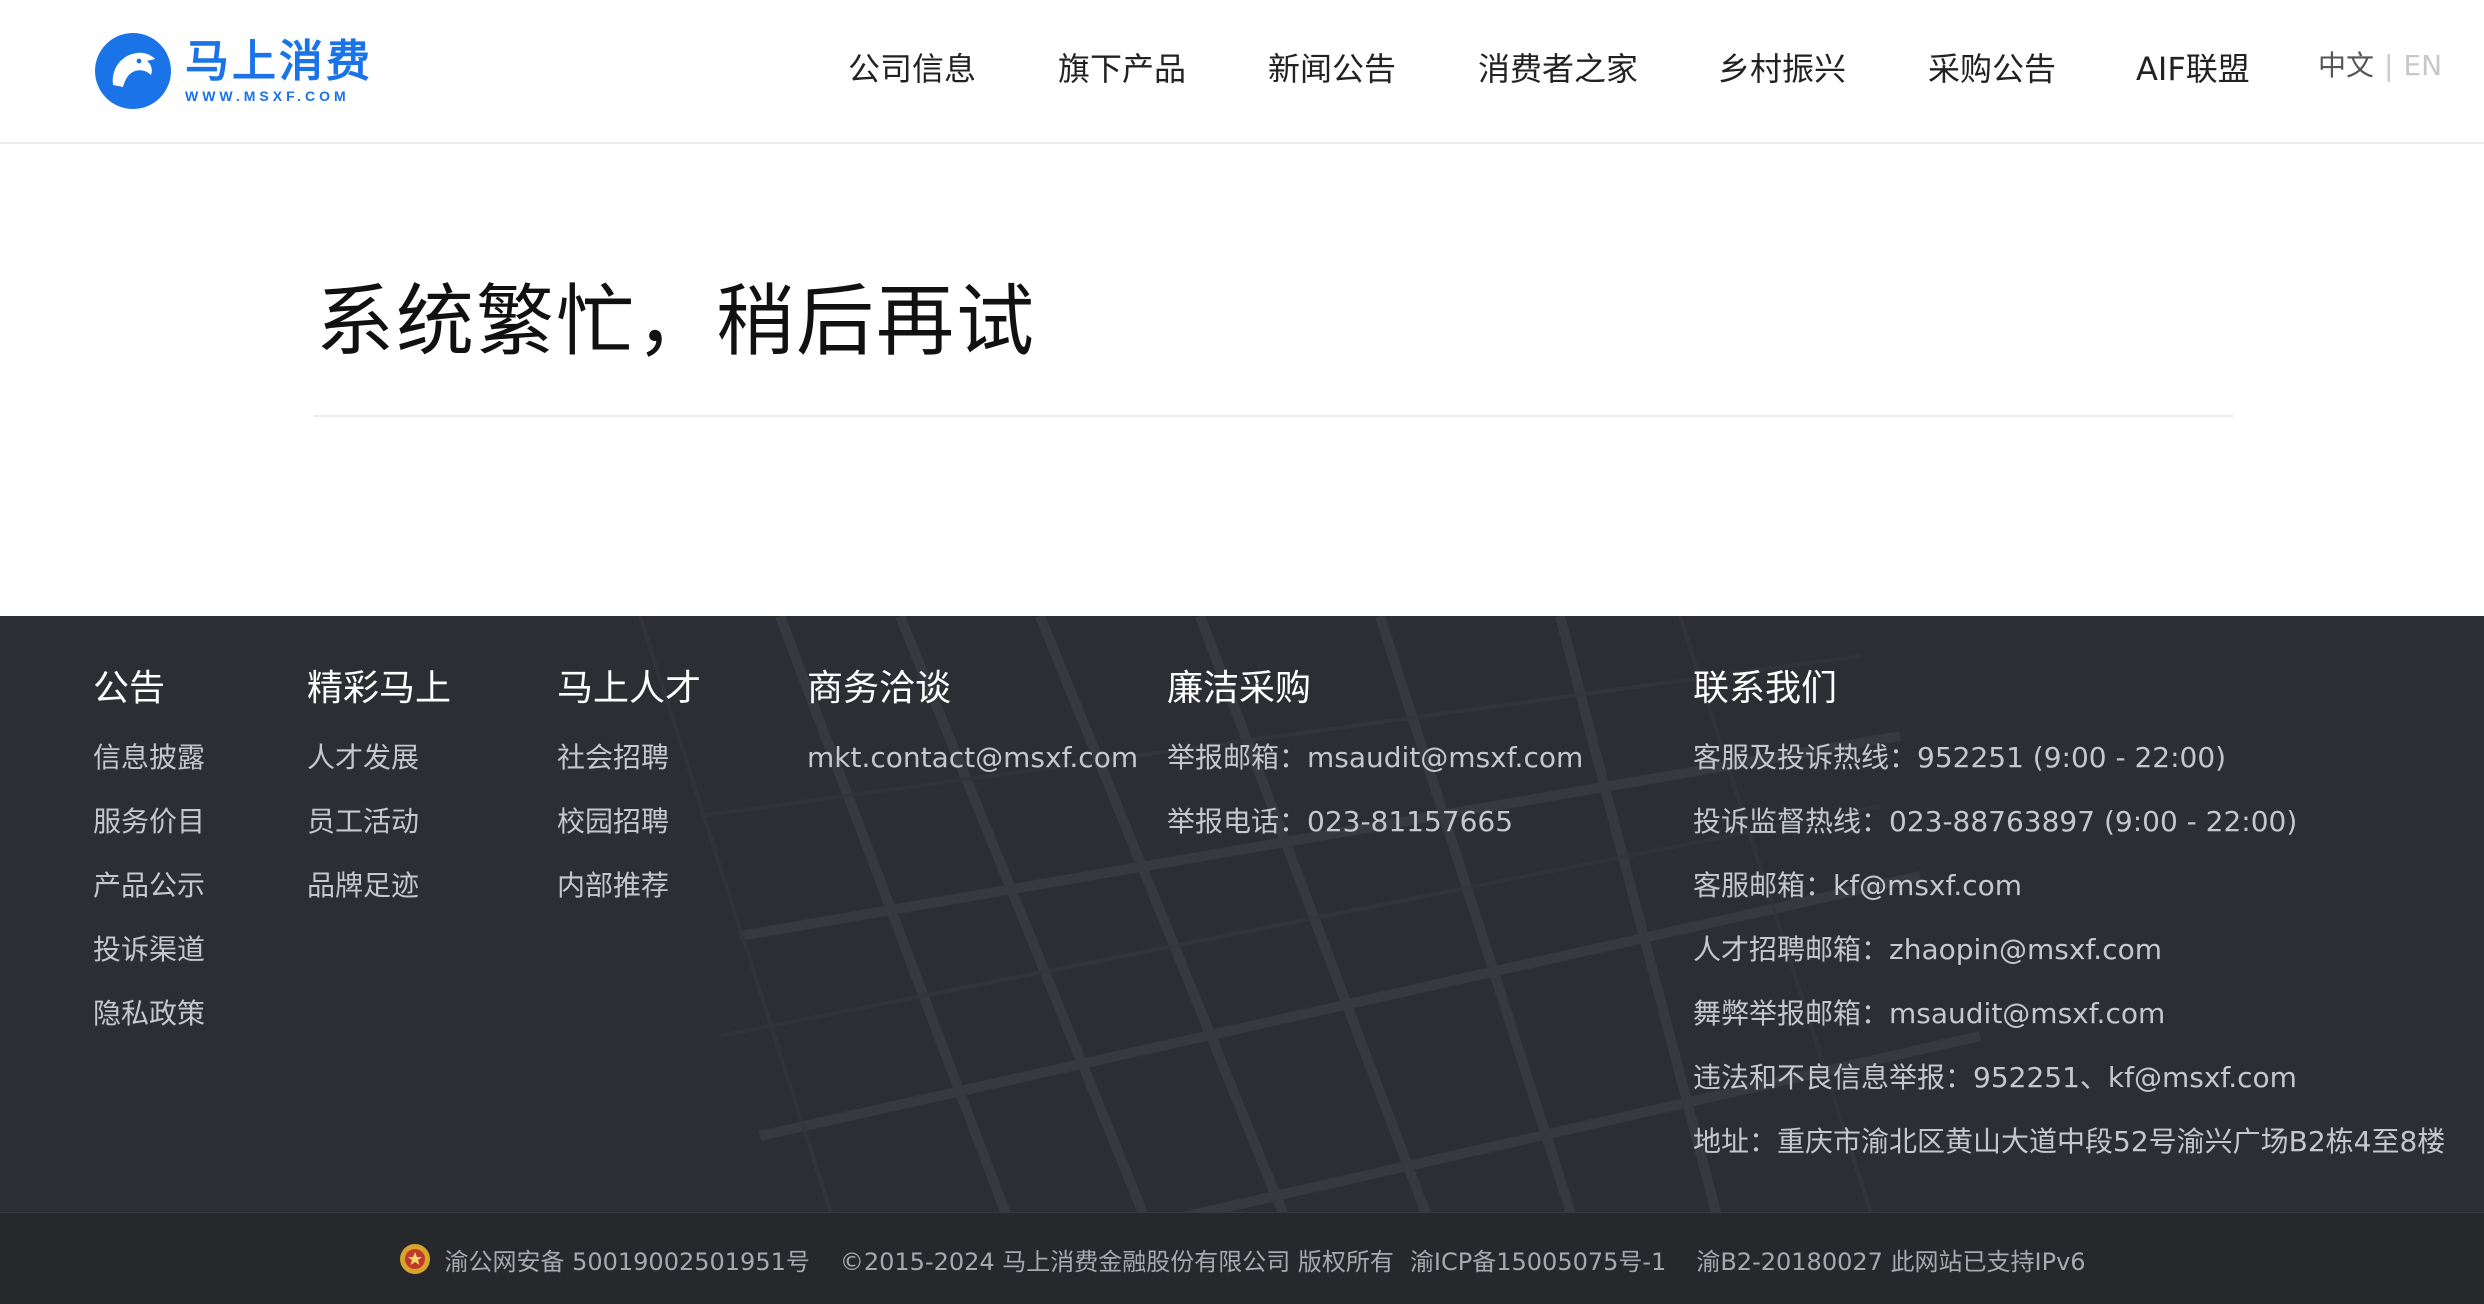 The height and width of the screenshot is (1304, 2484). I want to click on footer-col-notice: 公告 信息披露 服务价目 产品公示 投诉渠道 隐私政策, so click(149, 860).